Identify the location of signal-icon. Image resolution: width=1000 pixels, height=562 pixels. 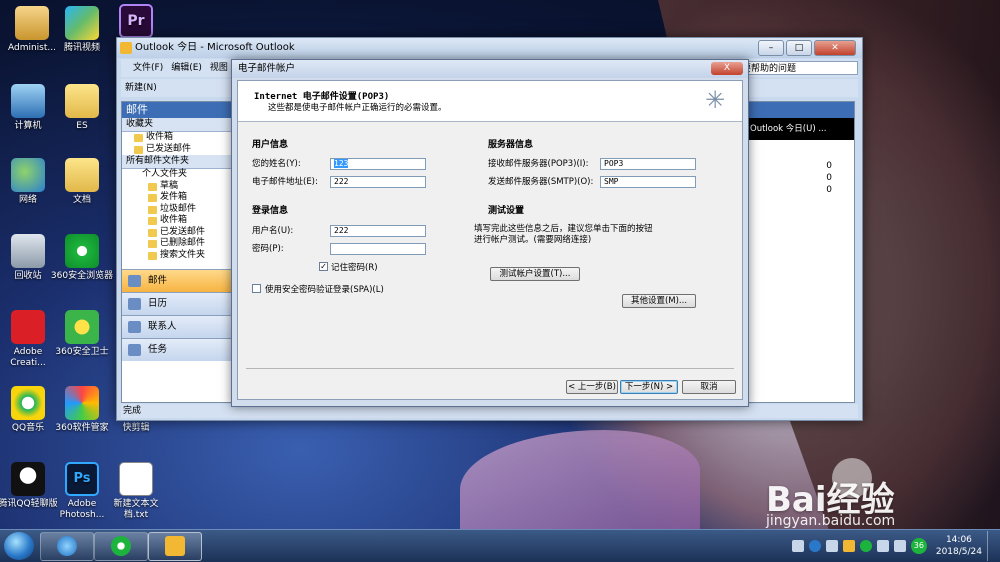
(882, 546).